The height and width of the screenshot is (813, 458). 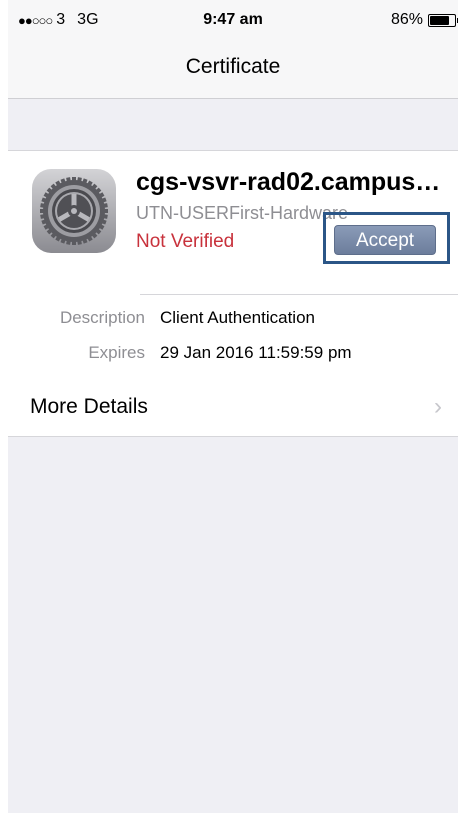 I want to click on verification-status: Not Verified, so click(x=185, y=241).